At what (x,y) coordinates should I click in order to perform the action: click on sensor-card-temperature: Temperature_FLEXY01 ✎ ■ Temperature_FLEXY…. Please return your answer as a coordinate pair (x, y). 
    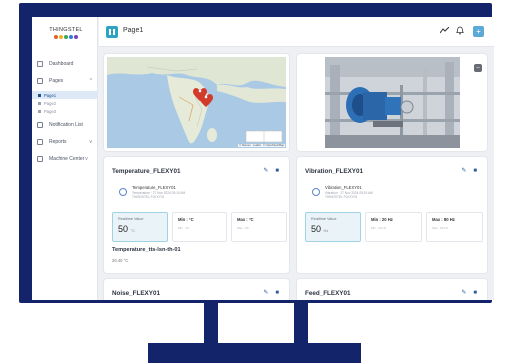
    Looking at the image, I should click on (196, 215).